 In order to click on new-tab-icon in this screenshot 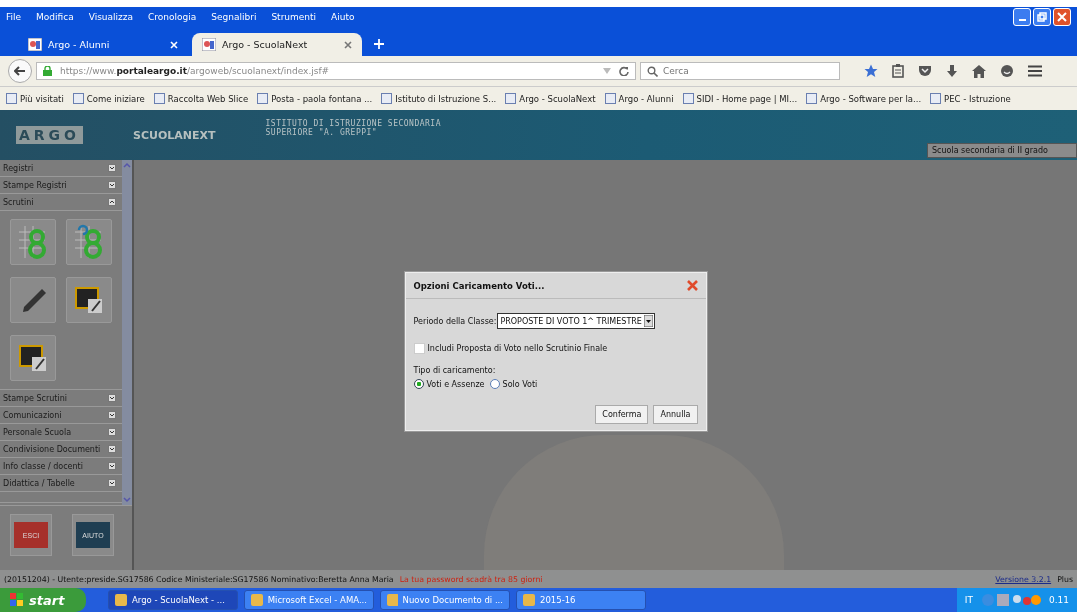, I will do `click(379, 44)`.